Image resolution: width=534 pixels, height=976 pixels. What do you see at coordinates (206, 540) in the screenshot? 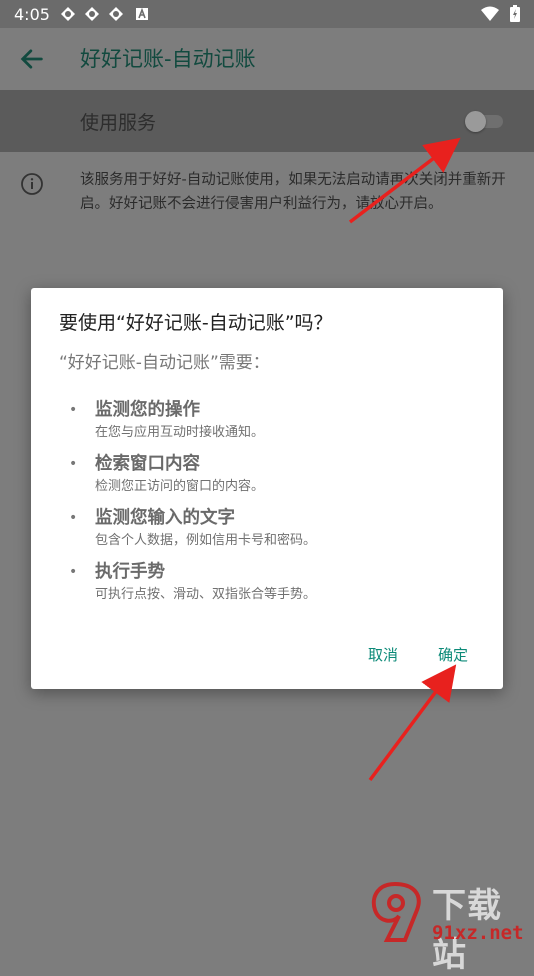
I see `permission-desc: 包含个人数据，例如信用卡号和密码。` at bounding box center [206, 540].